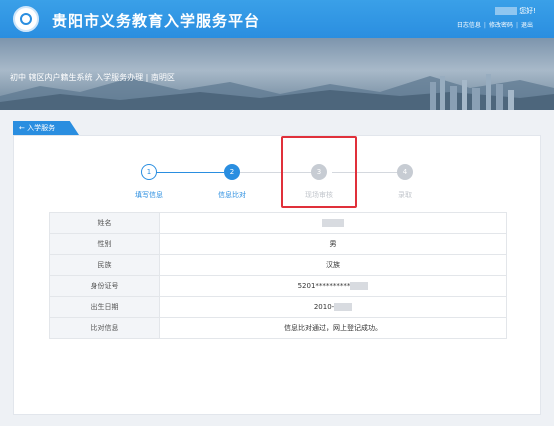 Image resolution: width=554 pixels, height=426 pixels. What do you see at coordinates (333, 307) in the screenshot?
I see `birth-date-value: 2010-` at bounding box center [333, 307].